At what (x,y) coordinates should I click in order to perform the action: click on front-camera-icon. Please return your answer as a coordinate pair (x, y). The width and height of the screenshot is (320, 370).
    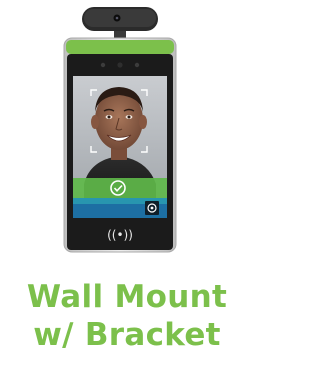
    Looking at the image, I should click on (120, 65).